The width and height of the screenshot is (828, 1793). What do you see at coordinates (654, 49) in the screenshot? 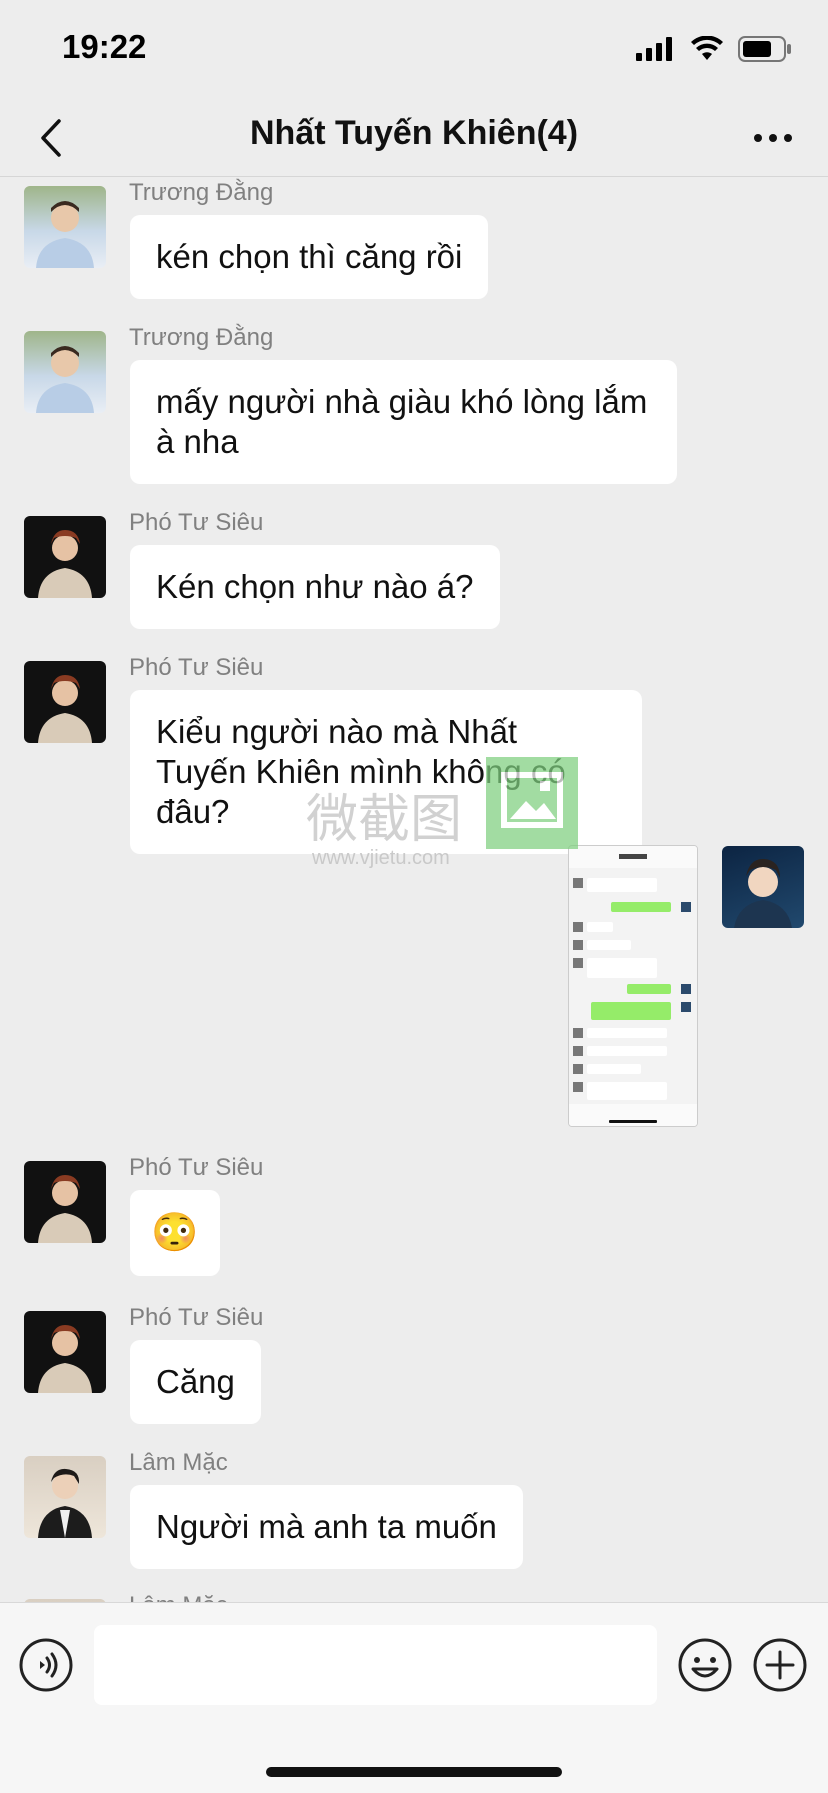
I see `signal-icon` at bounding box center [654, 49].